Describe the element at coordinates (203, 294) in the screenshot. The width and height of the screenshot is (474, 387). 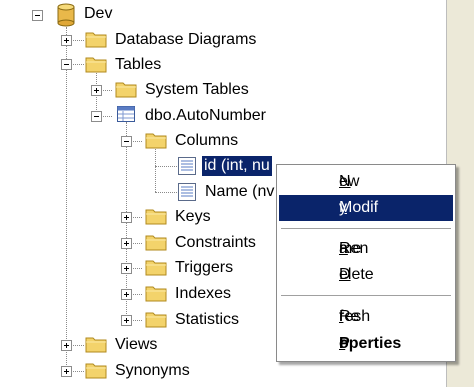
I see `tree-node-label: Indexes` at that location.